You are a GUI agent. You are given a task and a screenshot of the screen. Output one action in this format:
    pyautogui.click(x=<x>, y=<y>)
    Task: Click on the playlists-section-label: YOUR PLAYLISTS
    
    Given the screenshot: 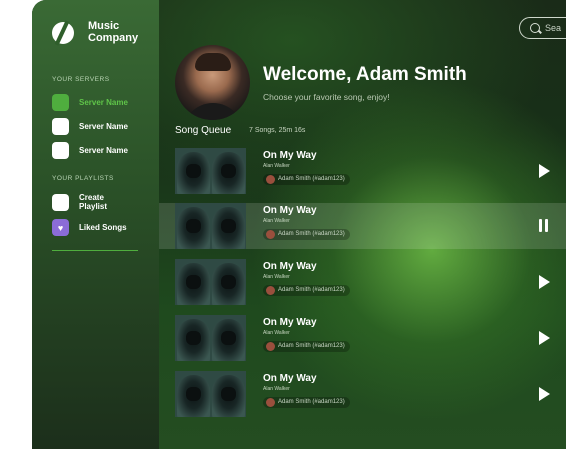 What is the action you would take?
    pyautogui.click(x=83, y=178)
    